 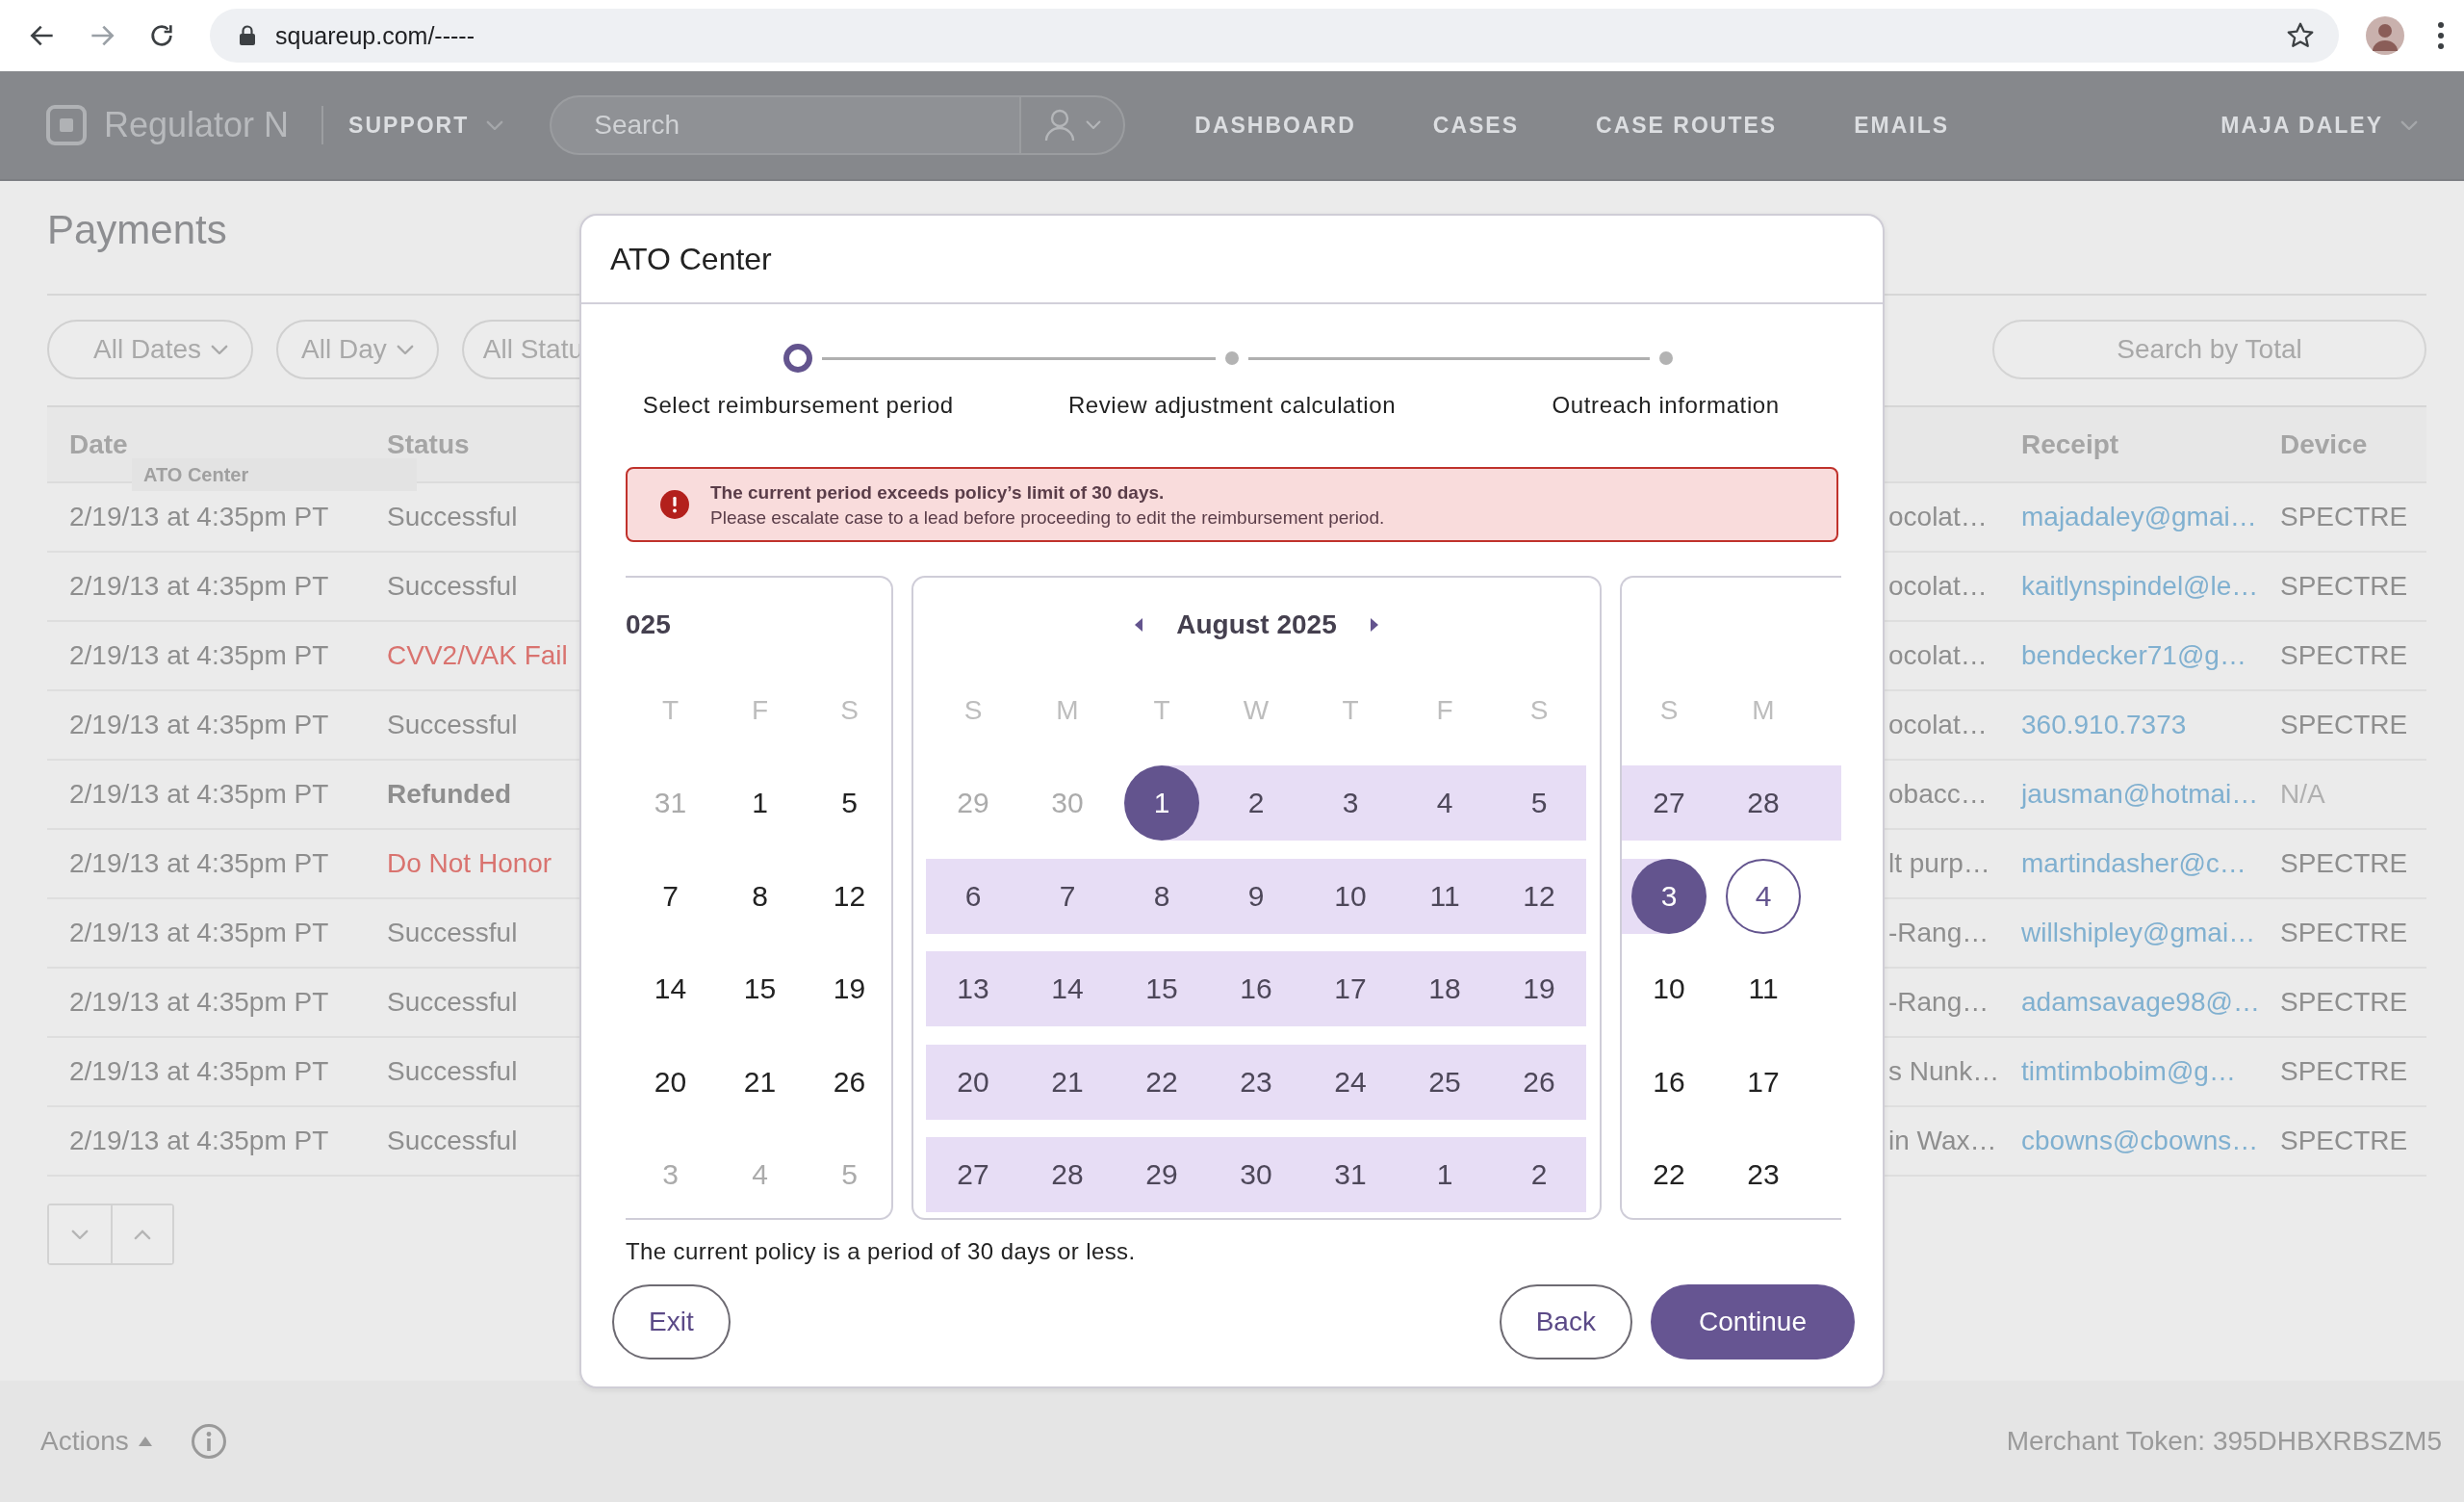 I want to click on action-button: Exit, so click(x=671, y=1322).